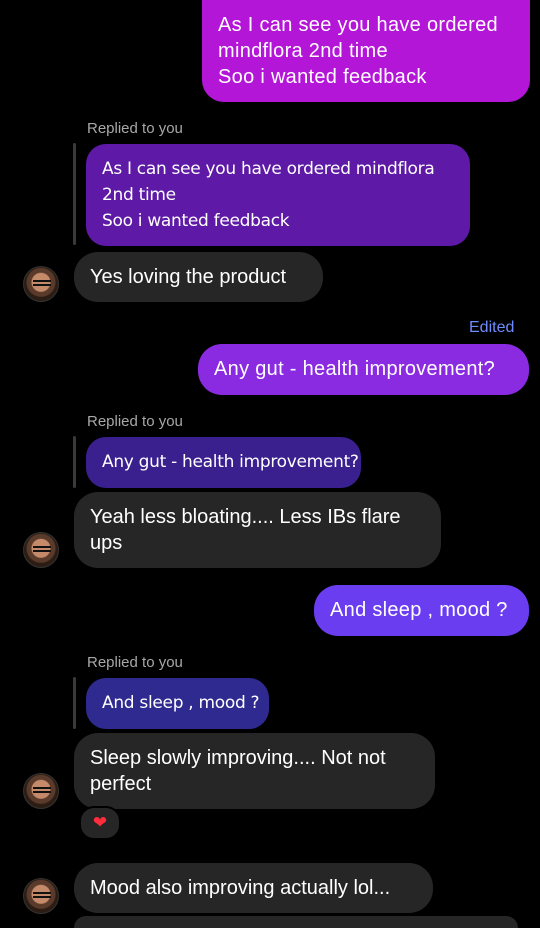 The image size is (540, 928). I want to click on message-text-line: ups, so click(106, 543).